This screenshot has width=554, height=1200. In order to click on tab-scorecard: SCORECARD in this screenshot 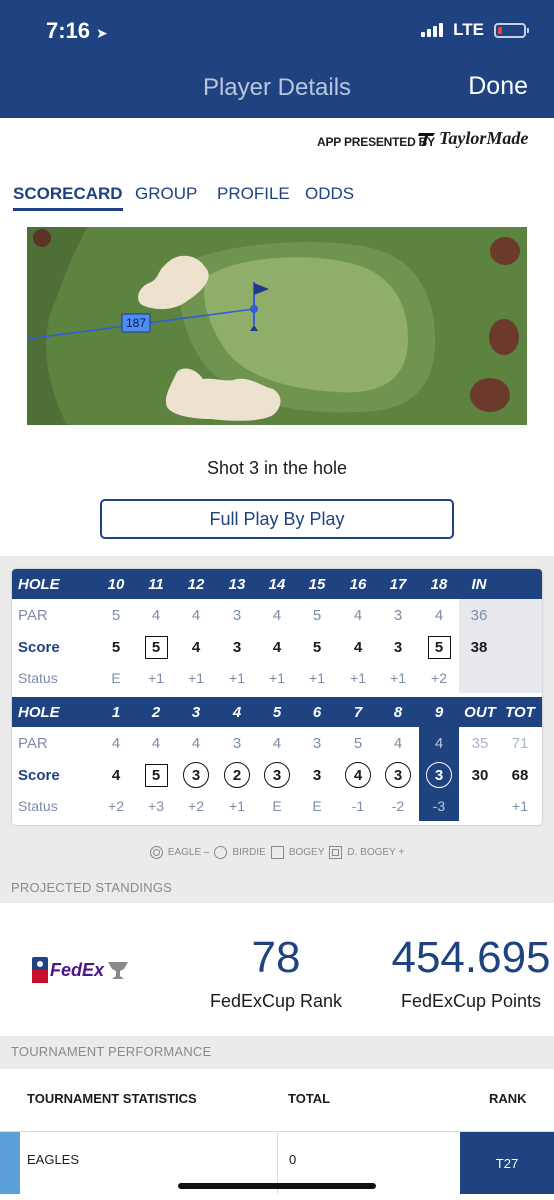, I will do `click(68, 197)`.